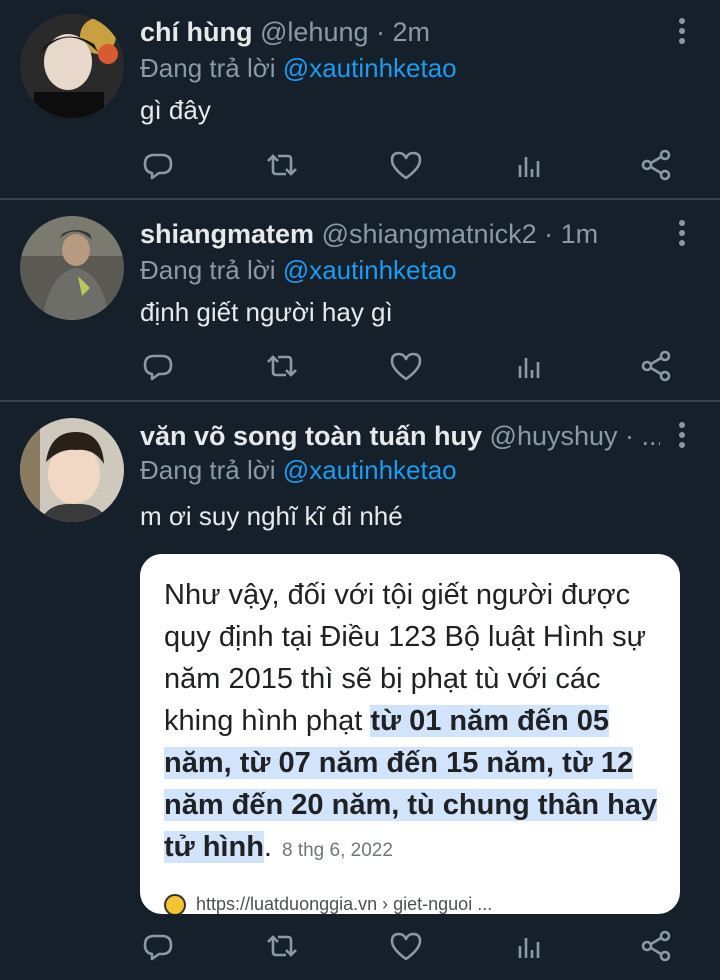 The height and width of the screenshot is (980, 720). What do you see at coordinates (196, 32) in the screenshot?
I see `display-name: chí hùng` at bounding box center [196, 32].